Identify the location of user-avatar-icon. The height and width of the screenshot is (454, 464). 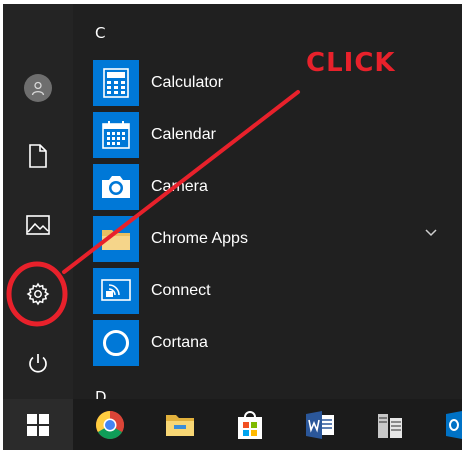
(38, 88).